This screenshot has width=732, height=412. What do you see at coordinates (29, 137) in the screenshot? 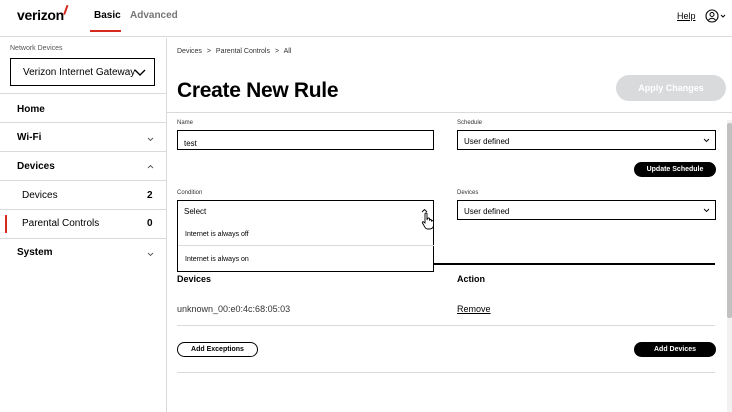
I see `sidebar-item-wifi: Wi-Fi` at bounding box center [29, 137].